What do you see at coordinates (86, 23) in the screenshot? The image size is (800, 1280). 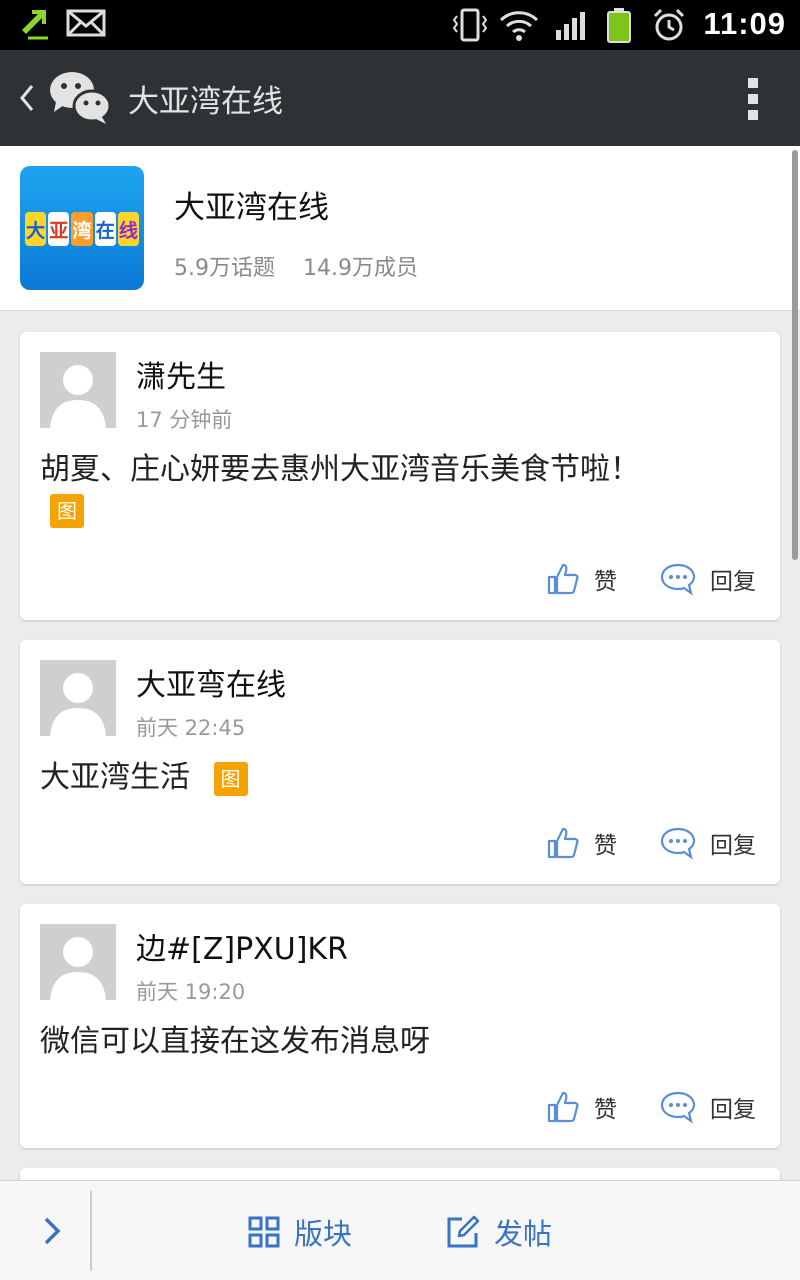 I see `mail-icon` at bounding box center [86, 23].